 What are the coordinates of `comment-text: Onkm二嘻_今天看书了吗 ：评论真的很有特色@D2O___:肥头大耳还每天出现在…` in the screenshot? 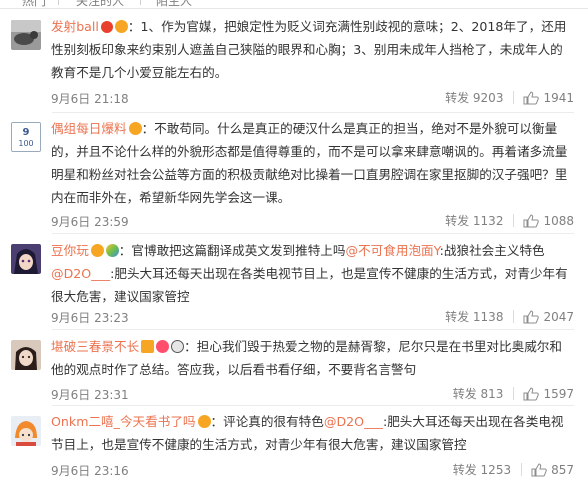 It's located at (312, 433).